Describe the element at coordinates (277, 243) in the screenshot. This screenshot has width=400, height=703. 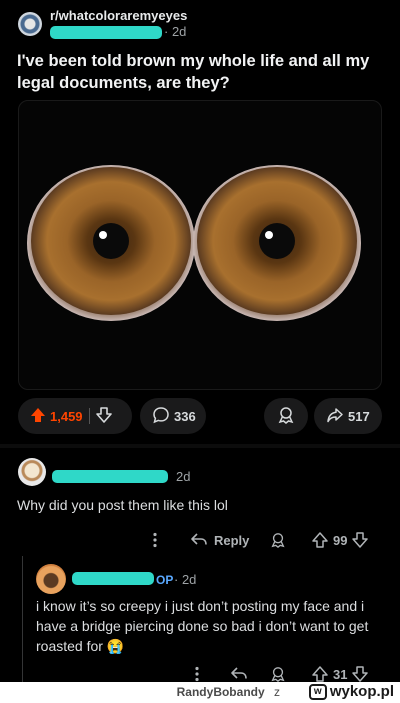
I see `right-eye` at that location.